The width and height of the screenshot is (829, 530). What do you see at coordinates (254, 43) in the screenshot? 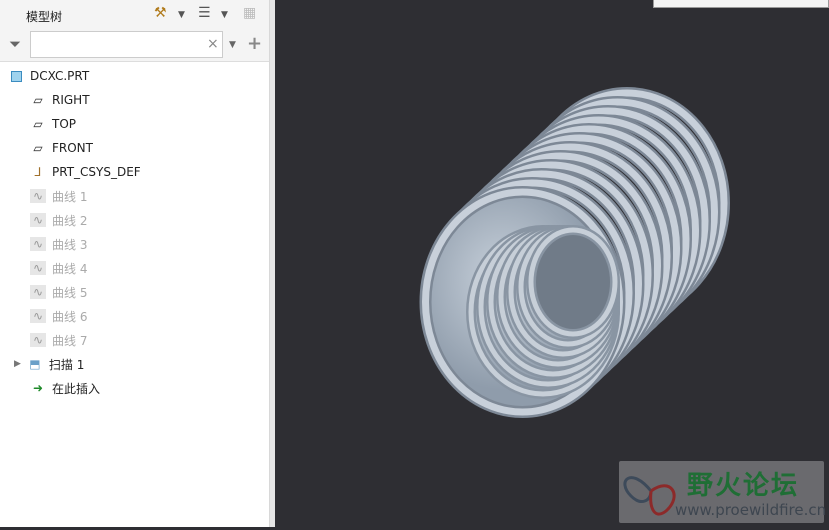
I see `add-icon: +` at bounding box center [254, 43].